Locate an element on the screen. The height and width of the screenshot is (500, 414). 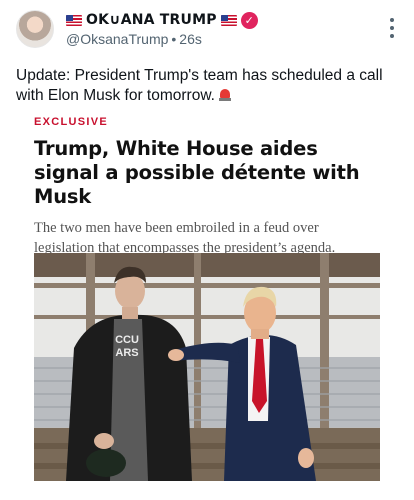
verified-badge-icon: ✓ is located at coordinates (249, 20).